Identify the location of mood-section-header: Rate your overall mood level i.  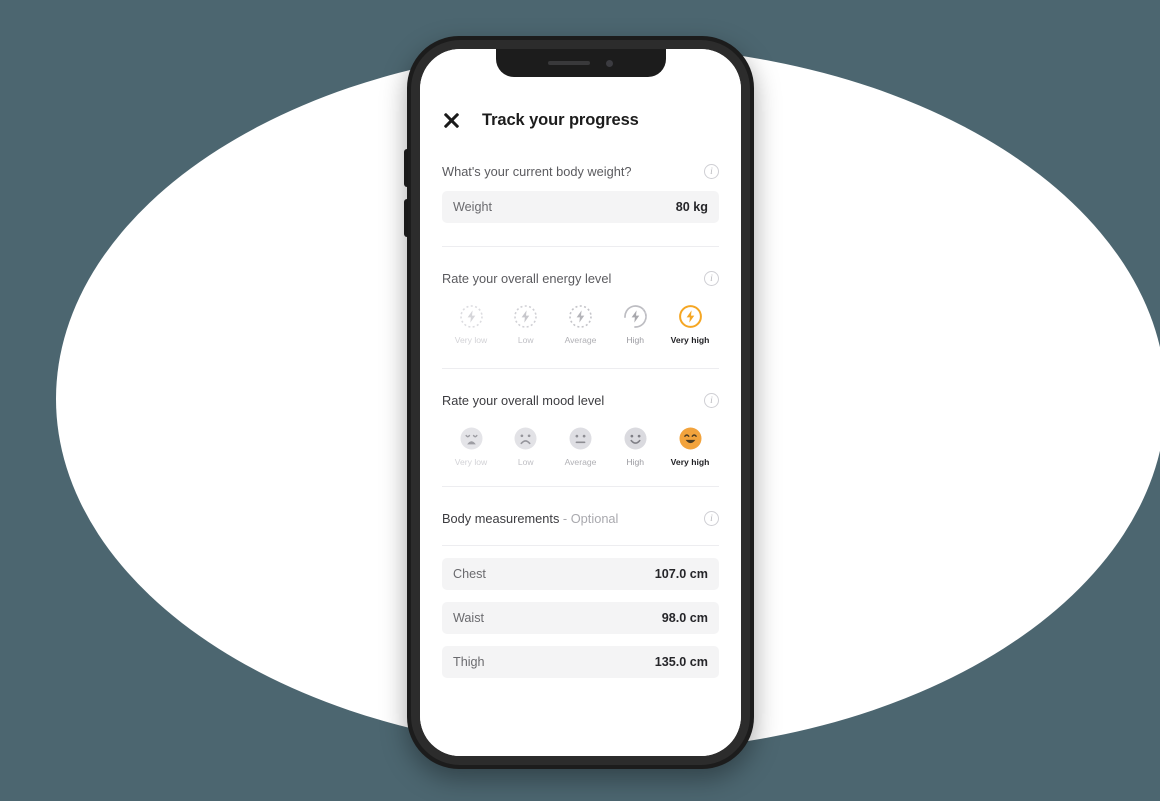
(580, 388).